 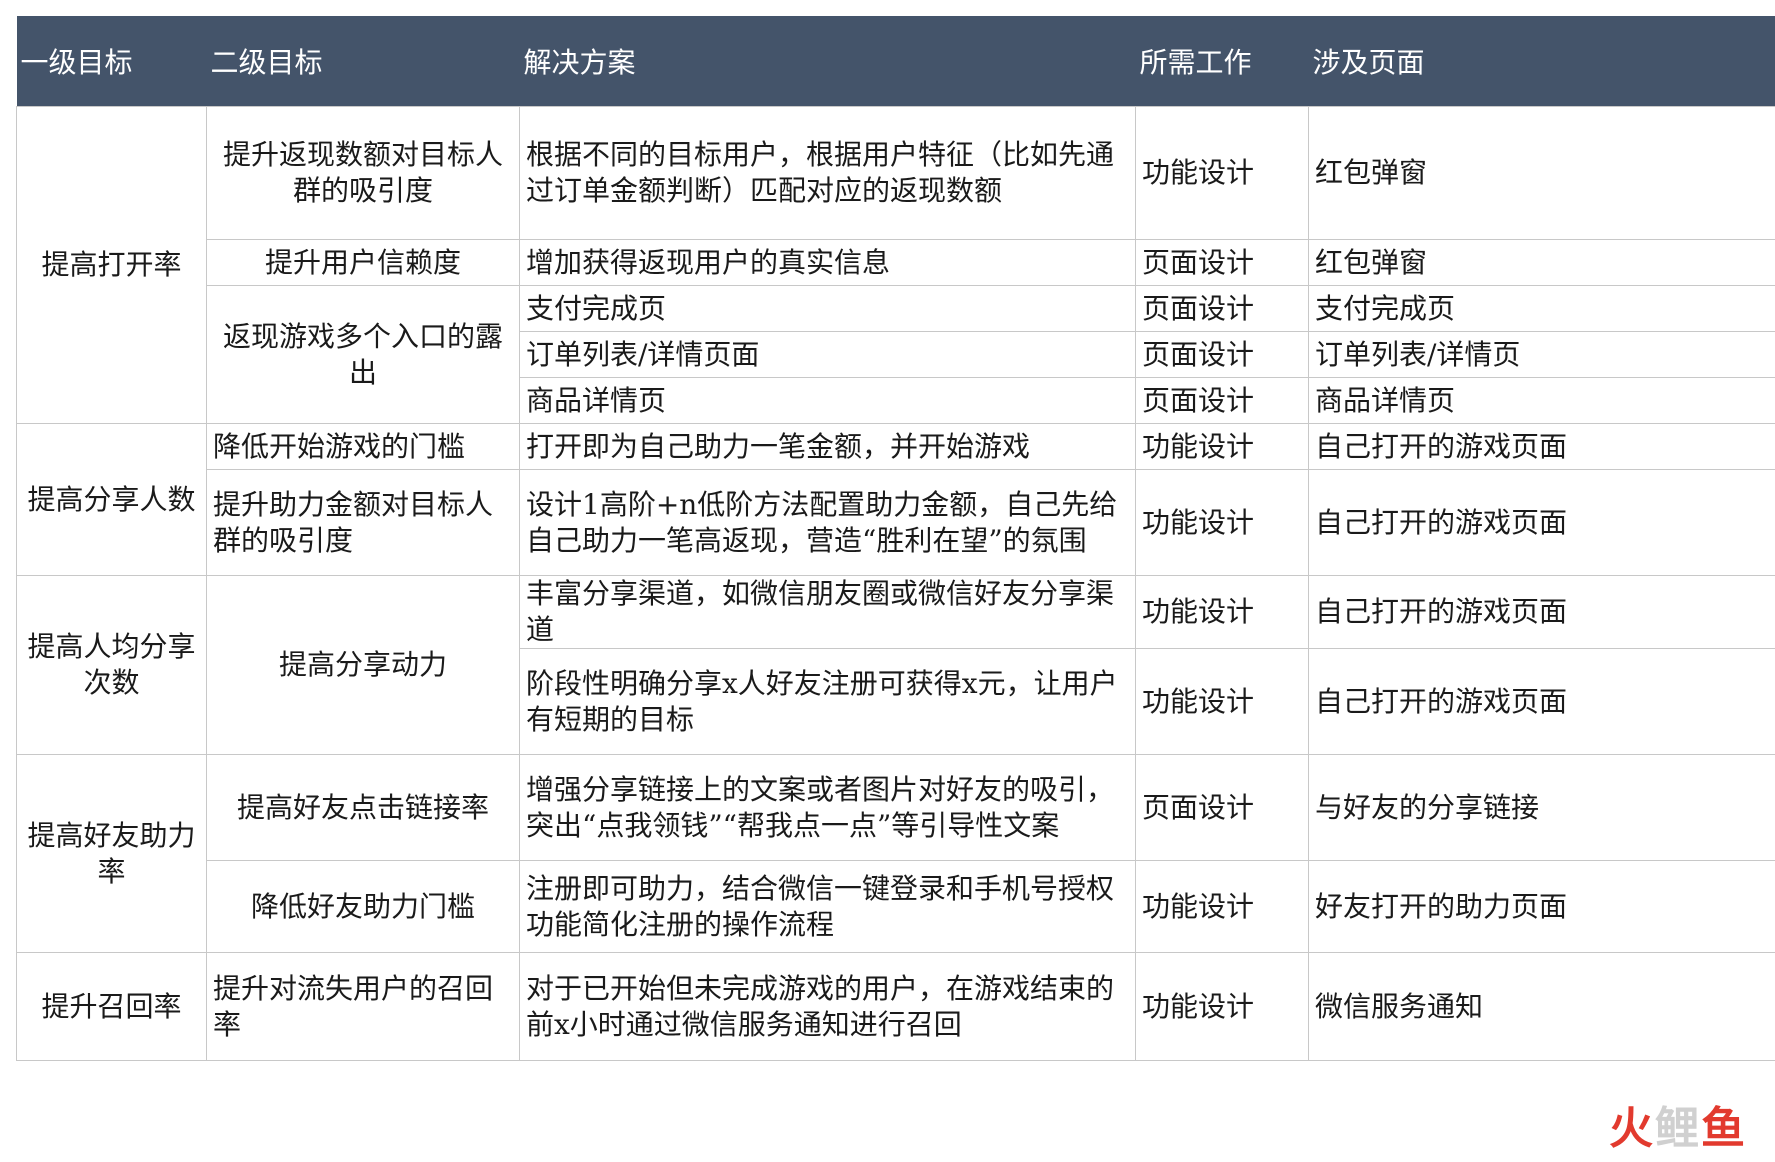 I want to click on solution-cell: 支付完成页, so click(x=827, y=308).